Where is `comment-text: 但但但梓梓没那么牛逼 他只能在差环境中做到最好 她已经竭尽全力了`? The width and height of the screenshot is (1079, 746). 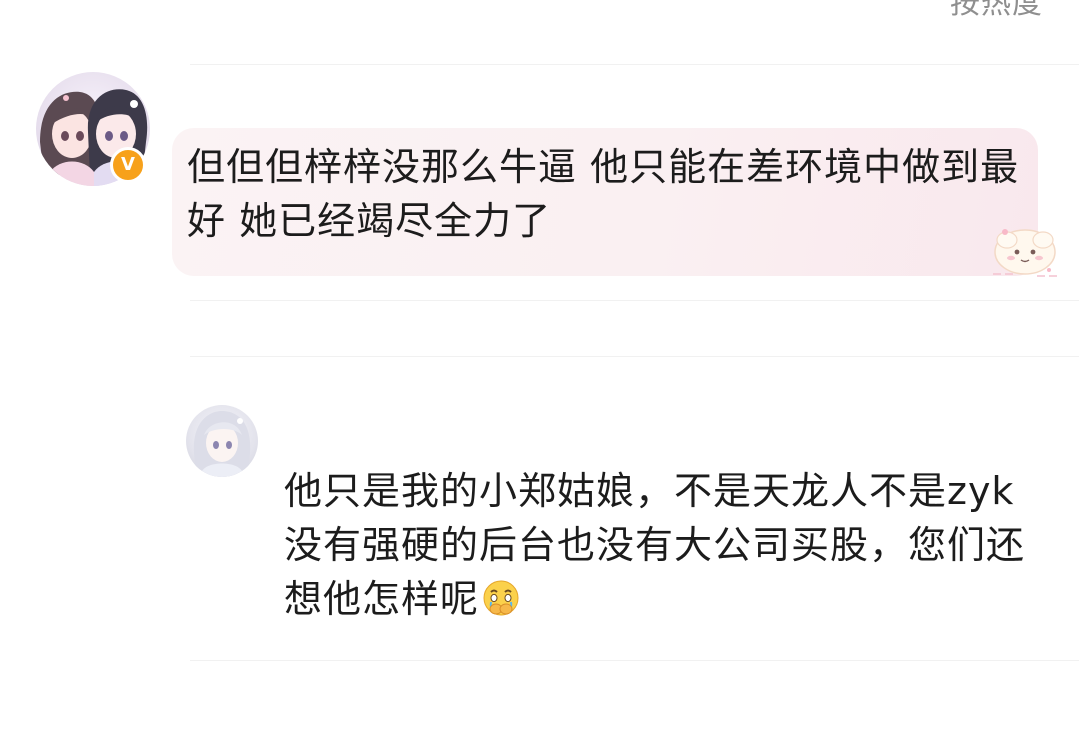
comment-text: 但但但梓梓没那么牛逼 他只能在差环境中做到最好 她已经竭尽全力了 is located at coordinates (603, 194).